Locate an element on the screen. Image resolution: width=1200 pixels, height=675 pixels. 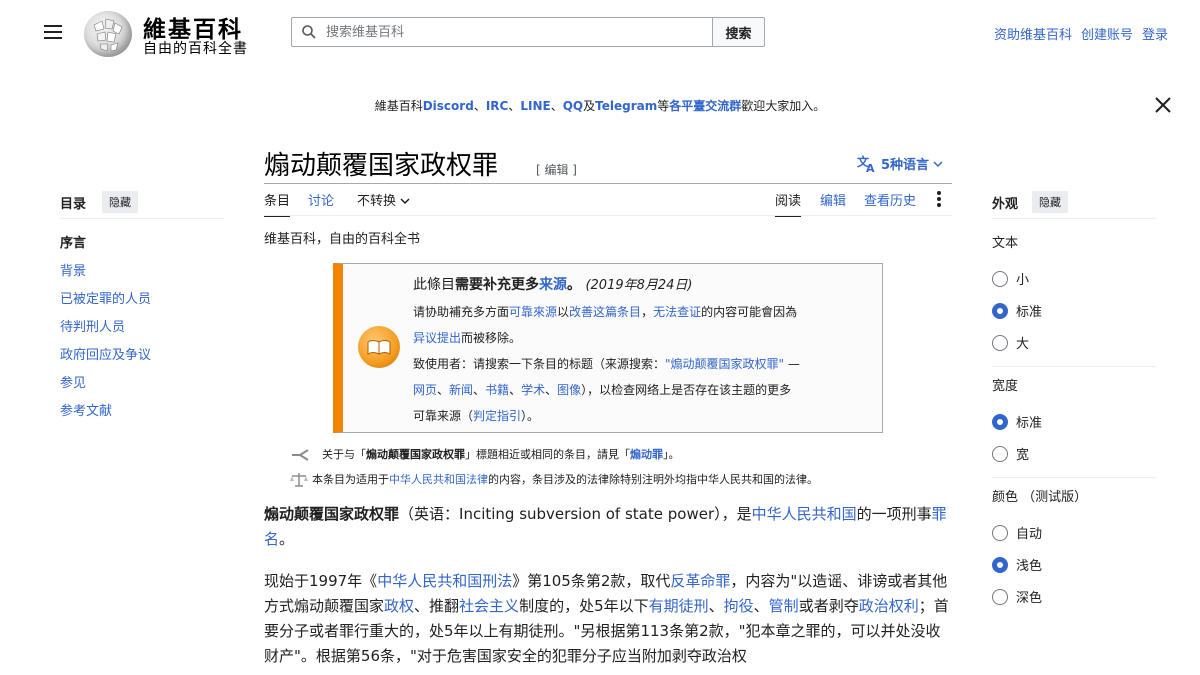
create-account-link: 创建账号 is located at coordinates (1107, 33).